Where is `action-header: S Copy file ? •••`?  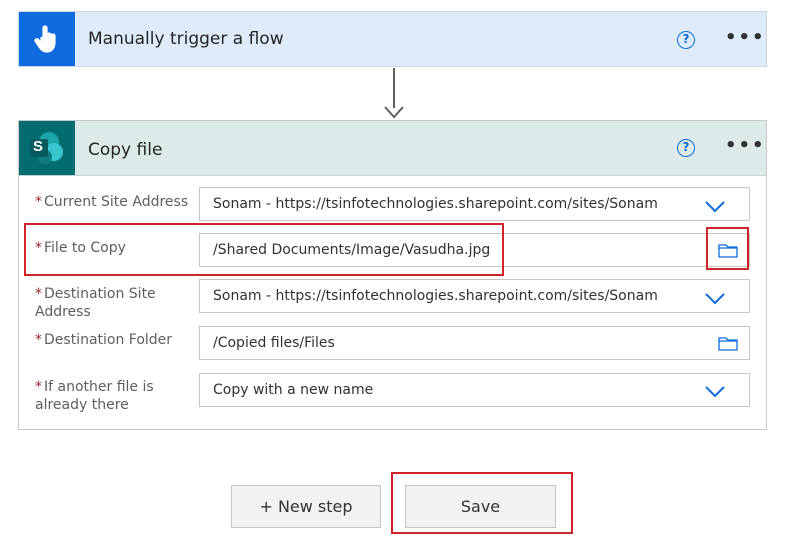
action-header: S Copy file ? ••• is located at coordinates (392, 148).